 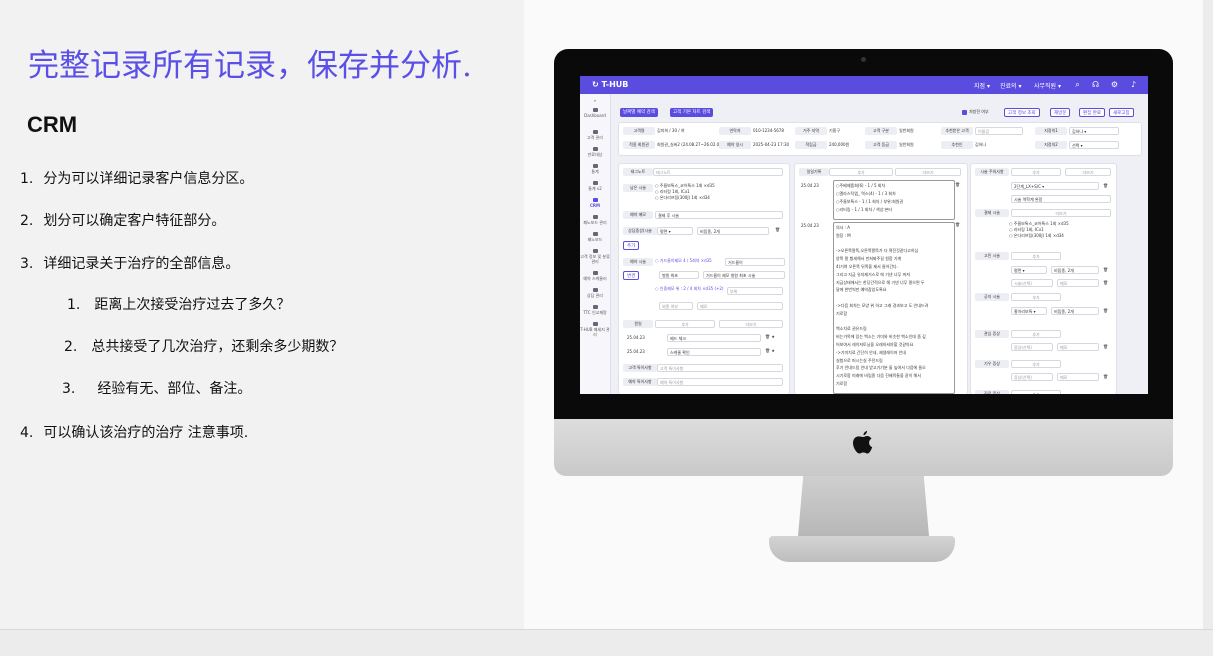 What do you see at coordinates (595, 329) in the screenshot?
I see `sidebar-item: T-HUB 패세지 관리` at bounding box center [595, 329].